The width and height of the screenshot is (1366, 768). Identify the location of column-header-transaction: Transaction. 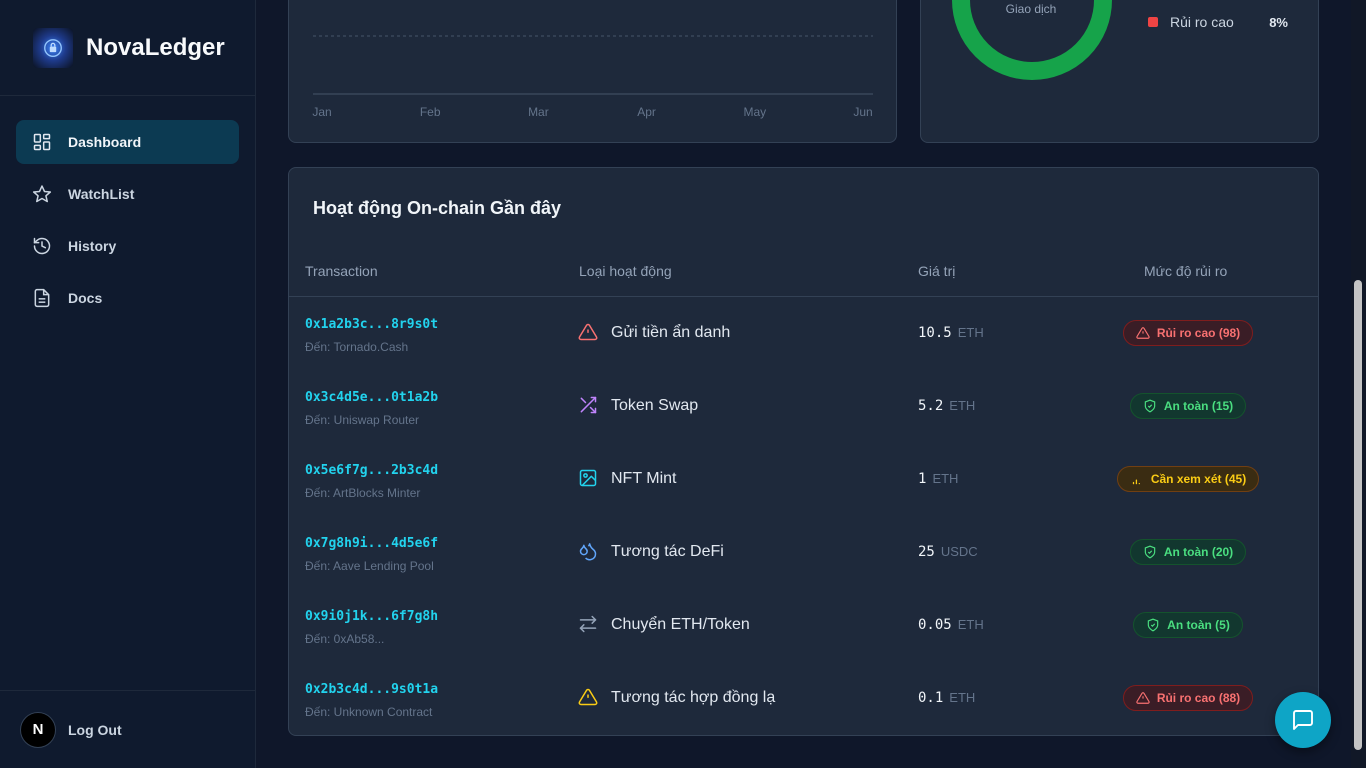
(341, 271).